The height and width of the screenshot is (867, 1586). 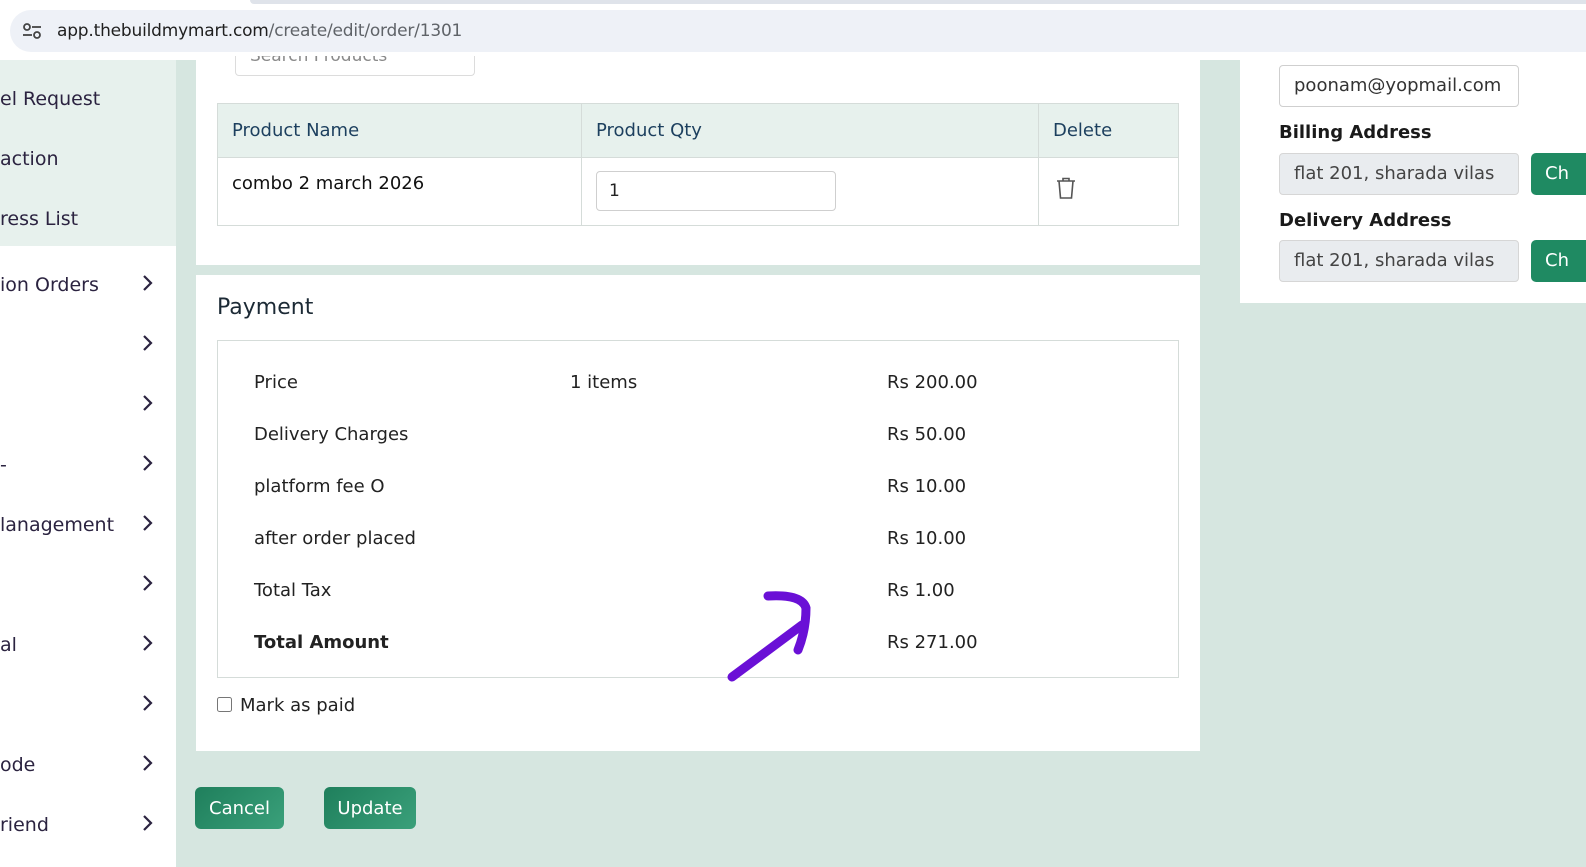 I want to click on sidebar-item: action, so click(x=88, y=160).